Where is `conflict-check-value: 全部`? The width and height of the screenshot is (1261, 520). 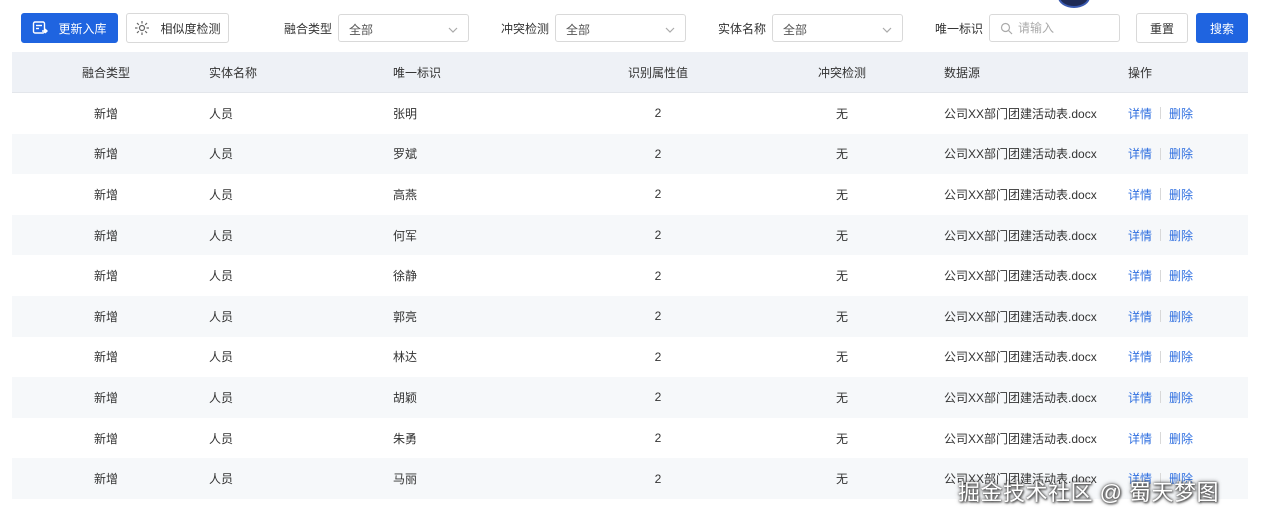
conflict-check-value: 全部 is located at coordinates (578, 30).